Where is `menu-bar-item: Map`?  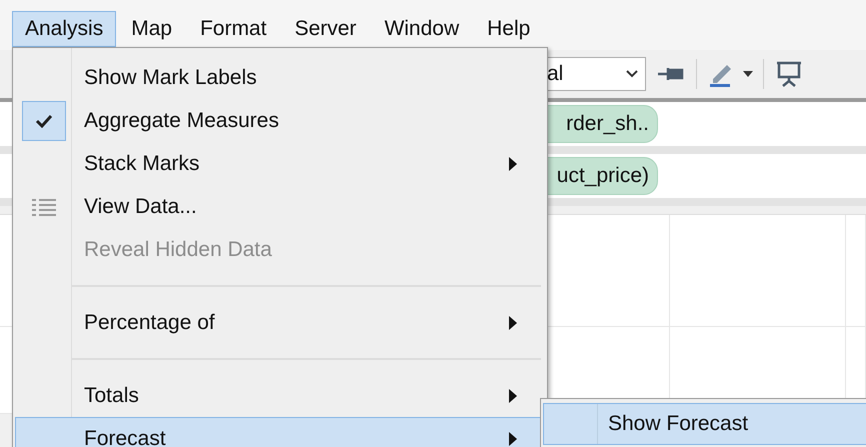
menu-bar-item: Map is located at coordinates (152, 29).